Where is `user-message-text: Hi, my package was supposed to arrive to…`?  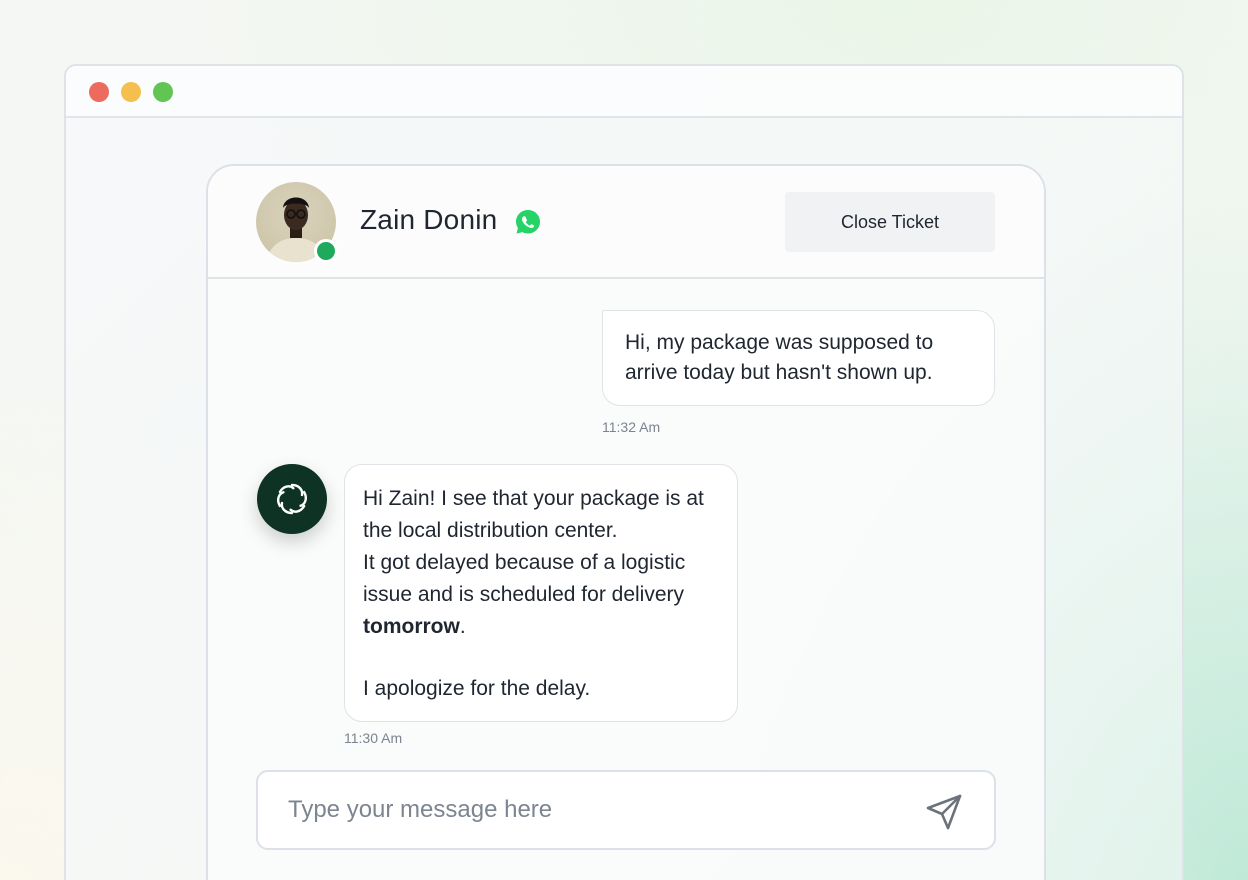
user-message-text: Hi, my package was supposed to arrive to… is located at coordinates (779, 357).